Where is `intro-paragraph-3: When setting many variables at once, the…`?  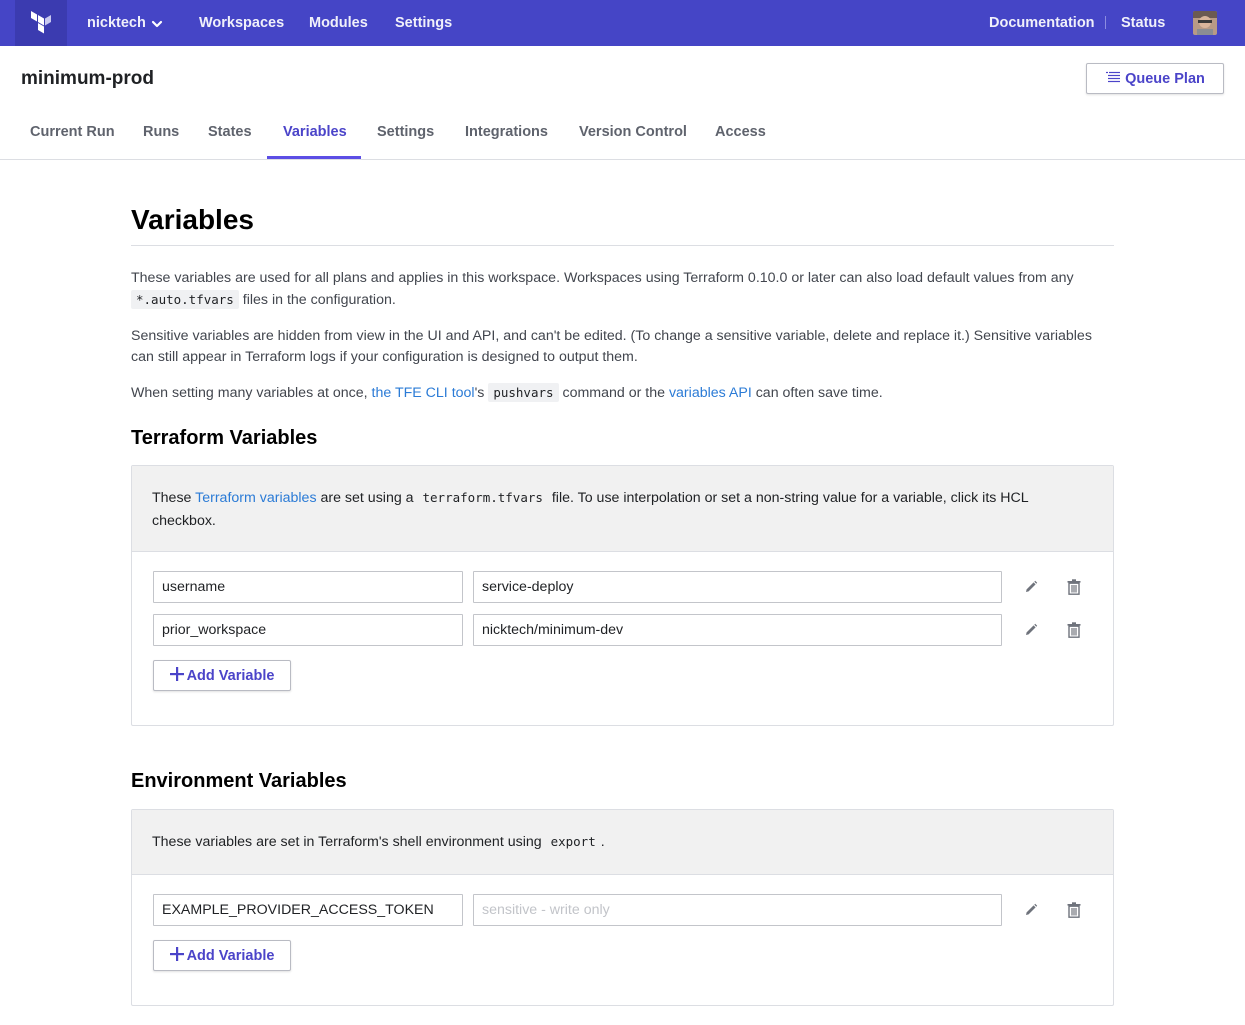 intro-paragraph-3: When setting many variables at once, the… is located at coordinates (621, 393).